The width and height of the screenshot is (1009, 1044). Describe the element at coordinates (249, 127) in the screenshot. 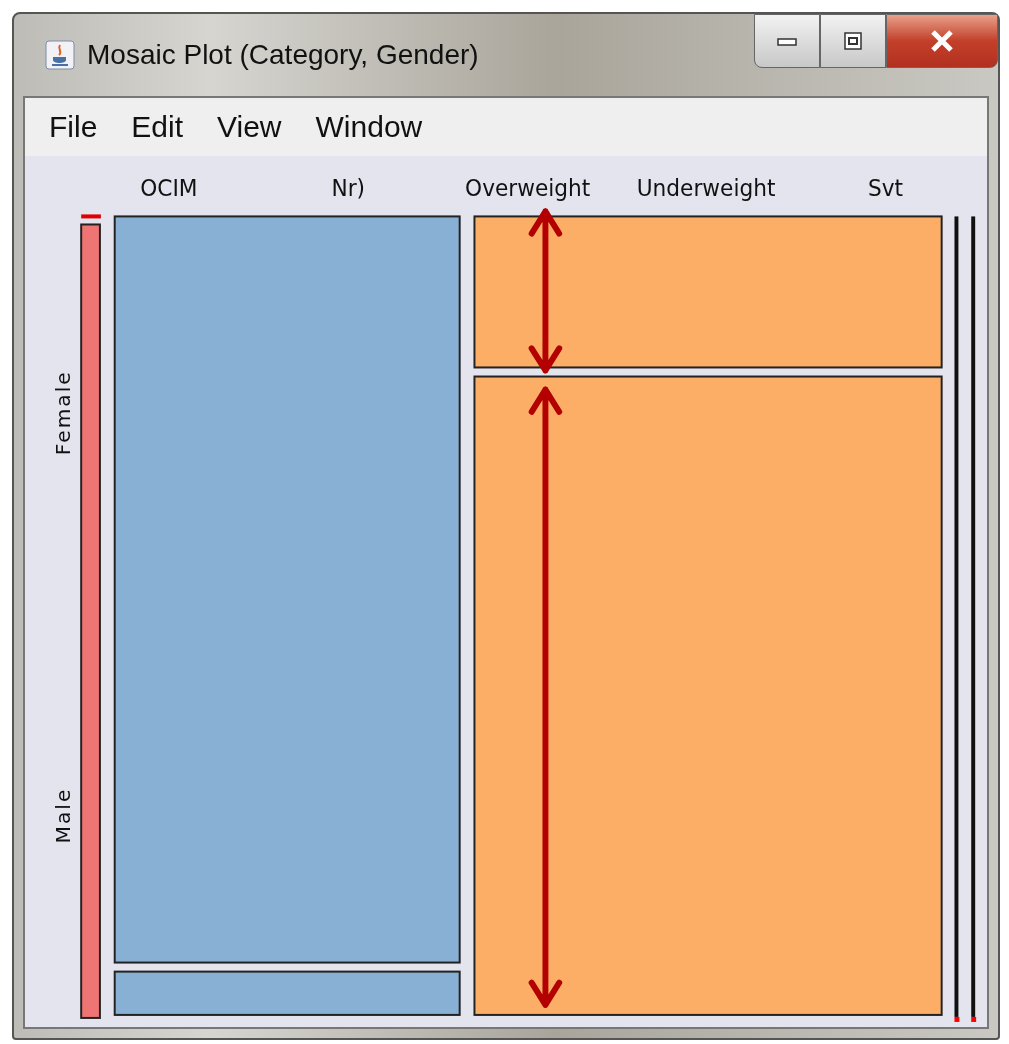

I see `menu-item: View` at that location.